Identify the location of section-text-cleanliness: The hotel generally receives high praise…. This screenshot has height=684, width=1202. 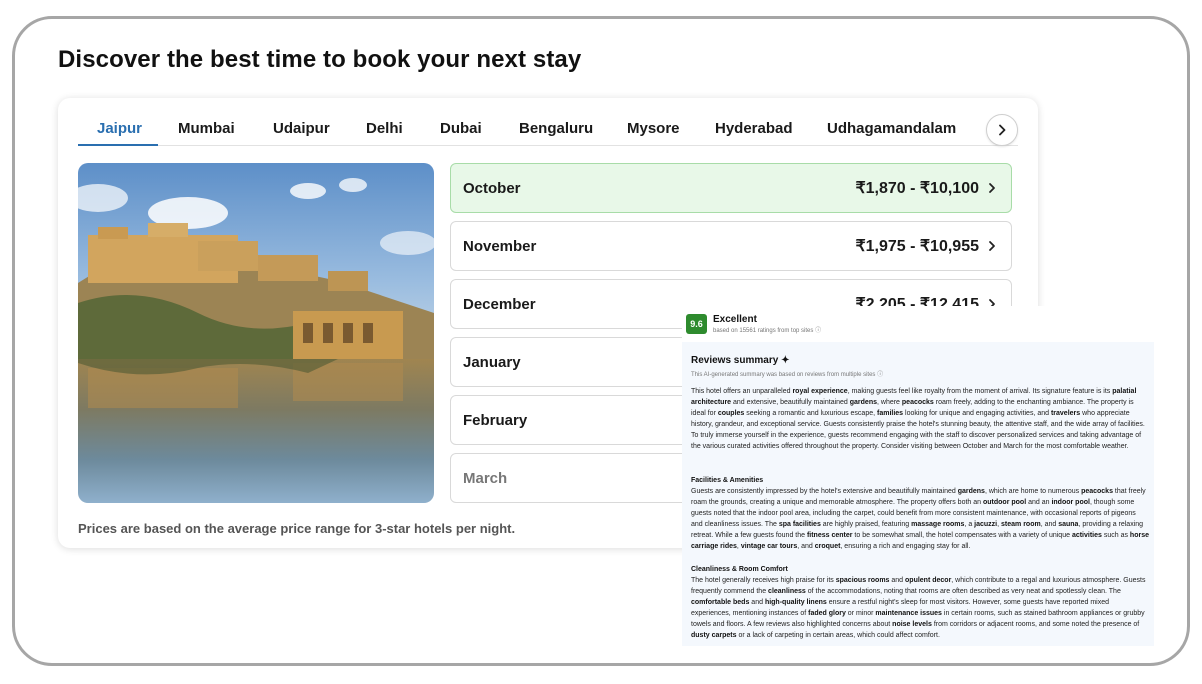
(918, 608).